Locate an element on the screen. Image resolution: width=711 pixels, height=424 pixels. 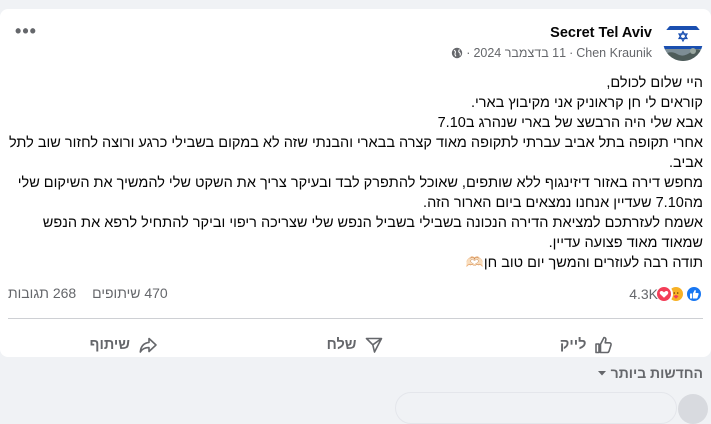
poster-name: Chen Kraunik is located at coordinates (614, 53).